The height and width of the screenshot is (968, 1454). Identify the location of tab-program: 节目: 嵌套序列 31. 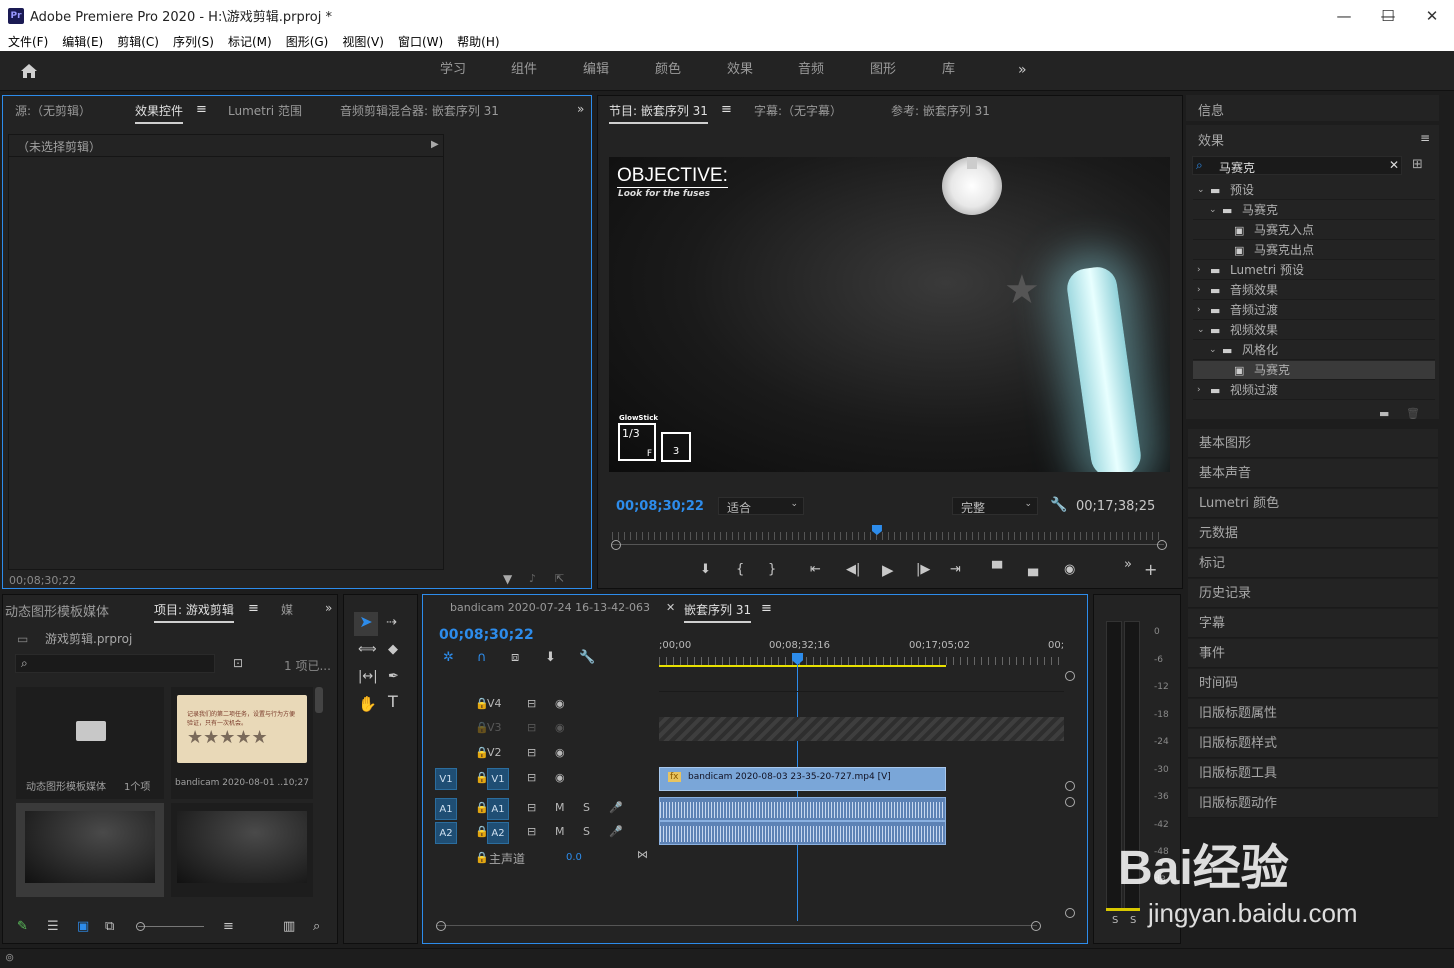
(658, 113).